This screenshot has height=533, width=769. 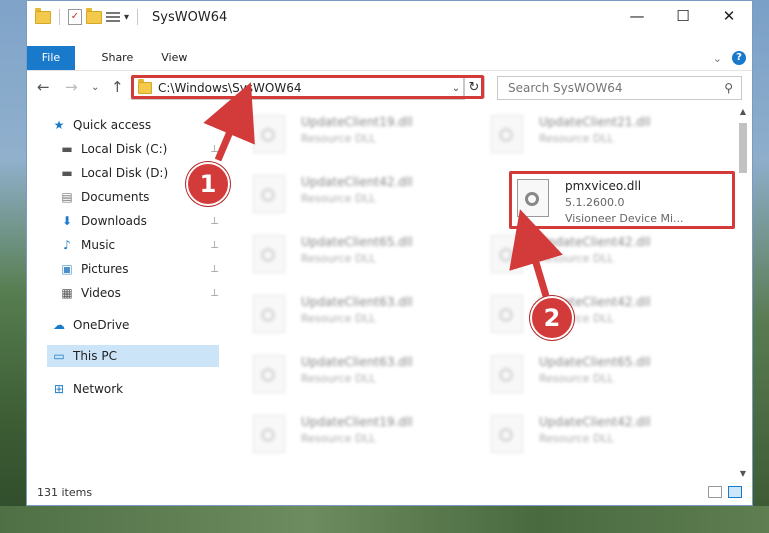 I want to click on view-switcher, so click(x=725, y=492).